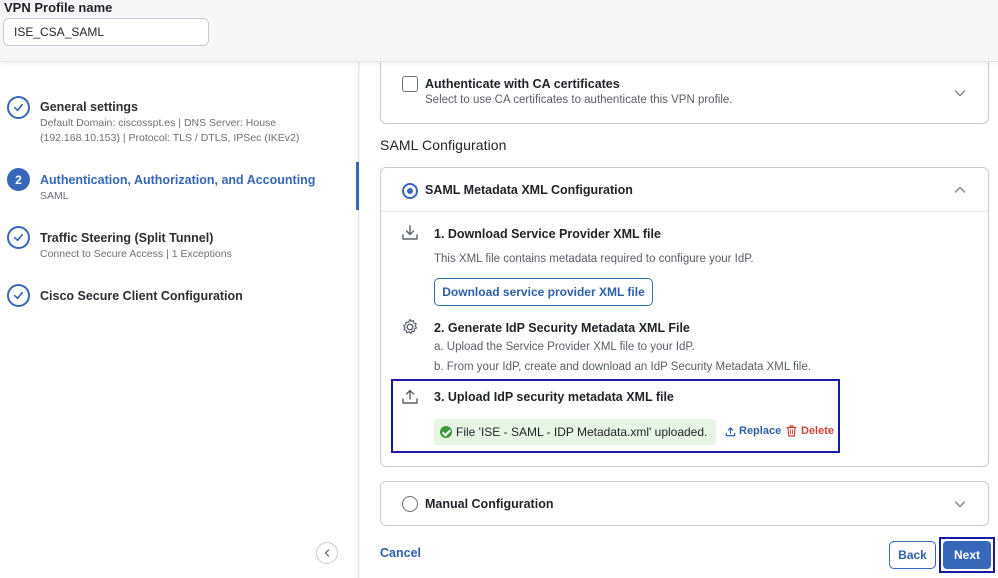 This screenshot has width=998, height=578. I want to click on step-title: Cisco Secure Client Configuration, so click(141, 296).